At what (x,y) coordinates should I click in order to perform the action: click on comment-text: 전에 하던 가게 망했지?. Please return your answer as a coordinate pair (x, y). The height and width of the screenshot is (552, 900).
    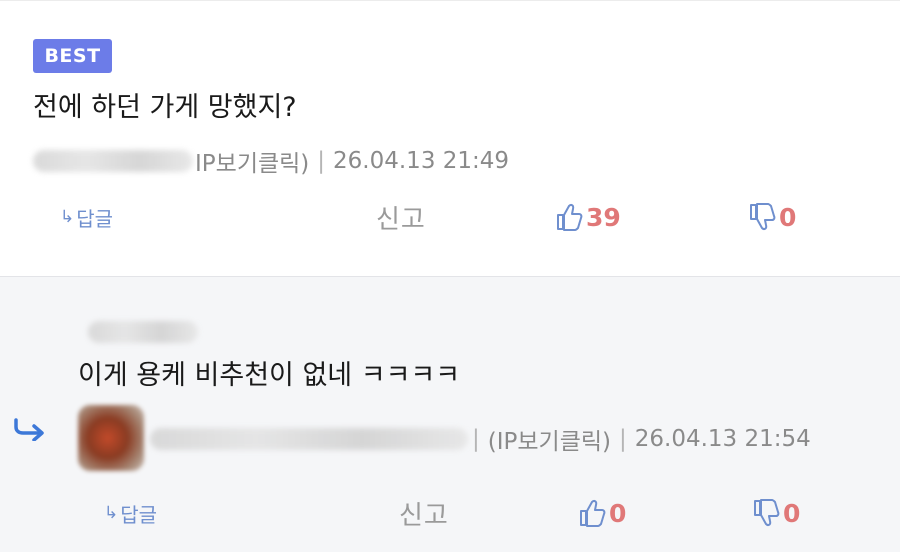
    Looking at the image, I should click on (165, 107).